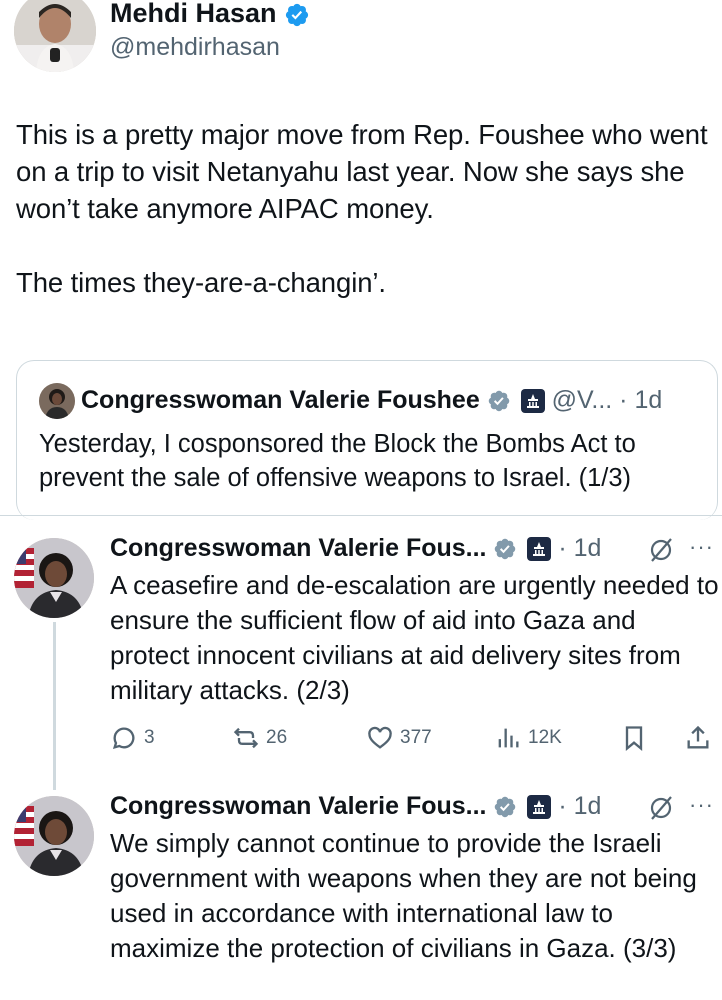 The image size is (722, 1000). Describe the element at coordinates (399, 738) in the screenshot. I see `like-button: 377` at that location.